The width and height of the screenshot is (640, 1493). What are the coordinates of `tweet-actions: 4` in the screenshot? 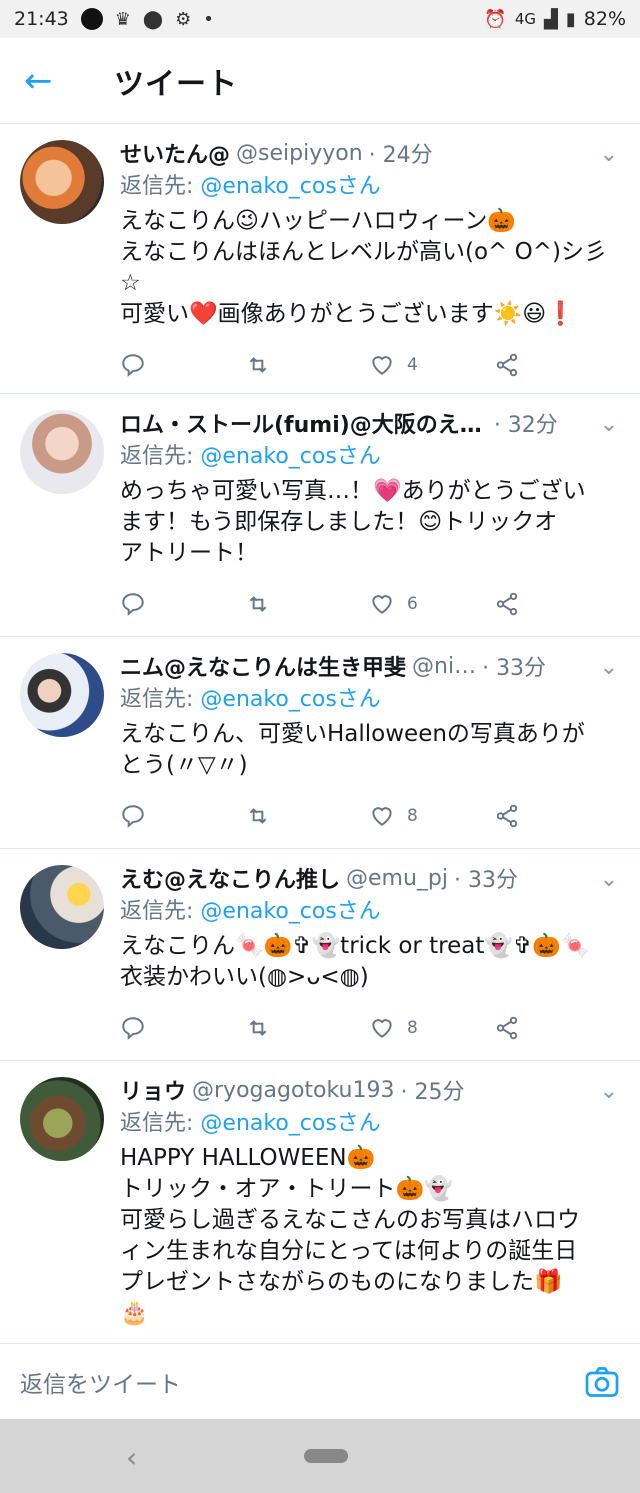 It's located at (369, 365).